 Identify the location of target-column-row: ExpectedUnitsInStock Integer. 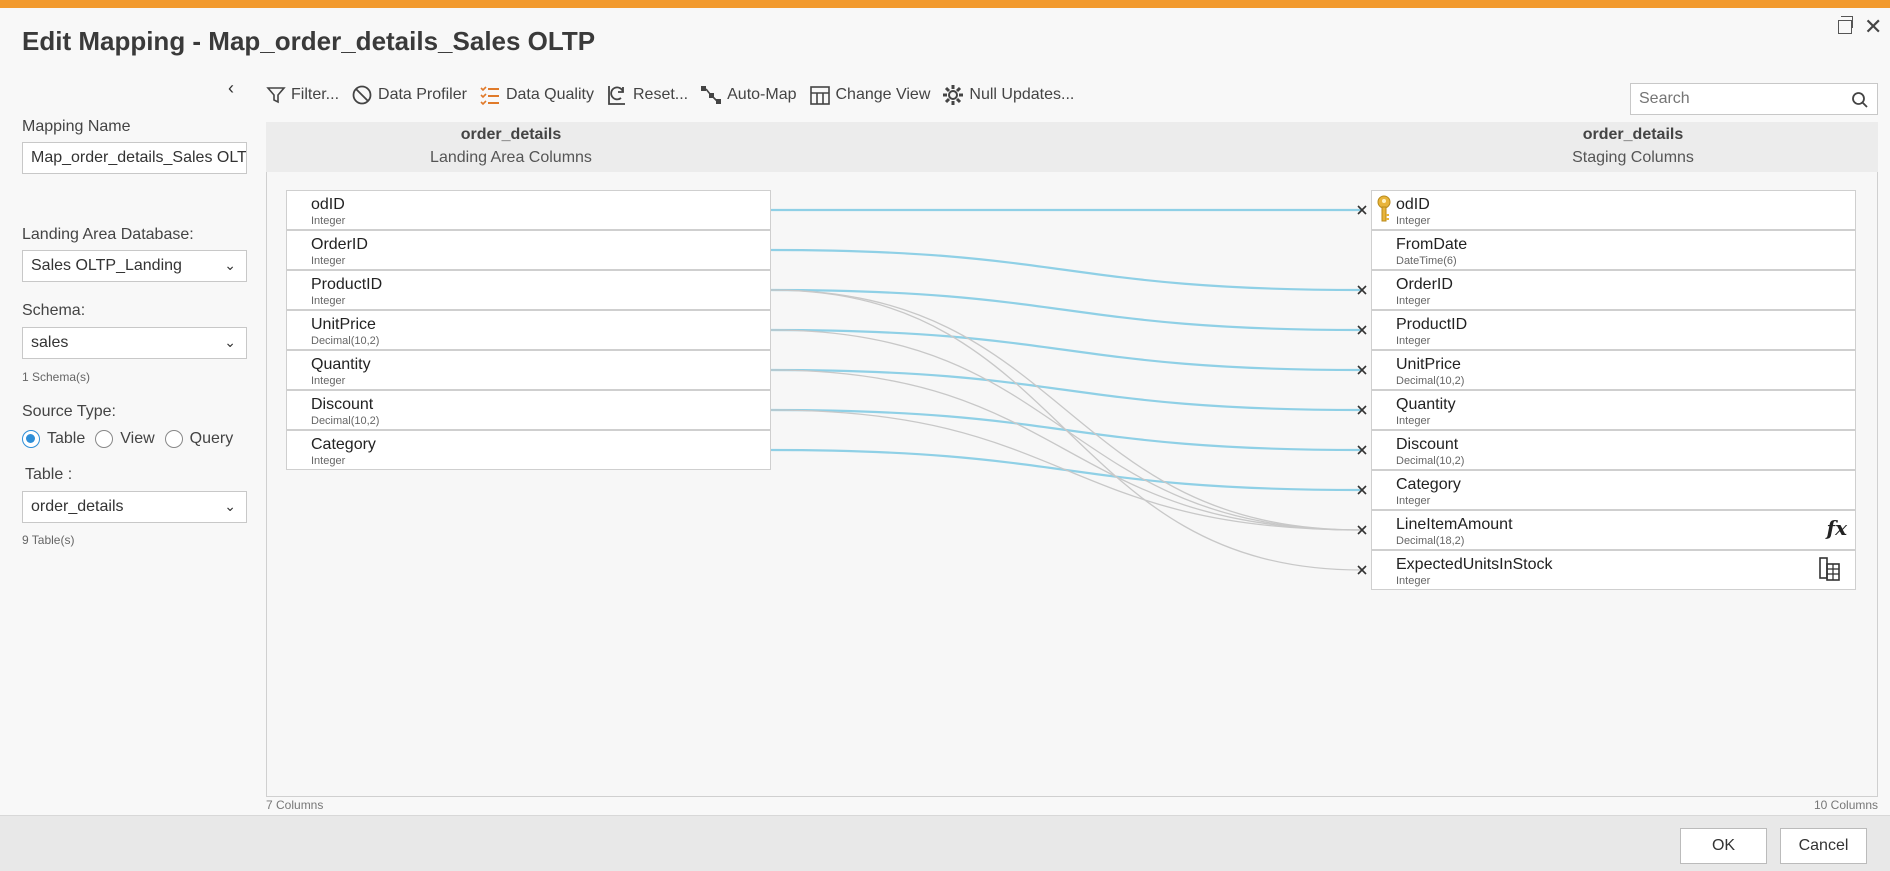
(1613, 570).